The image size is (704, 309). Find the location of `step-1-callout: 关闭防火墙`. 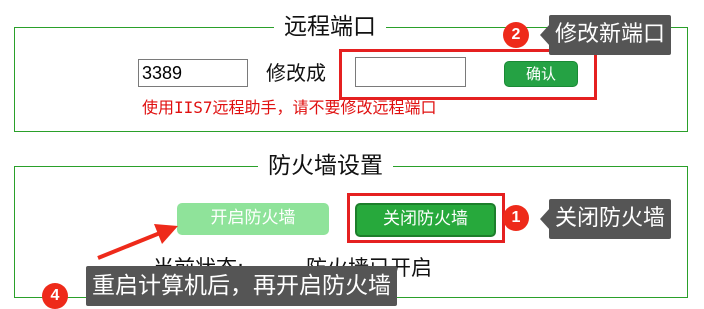

step-1-callout: 关闭防火墙 is located at coordinates (610, 219).